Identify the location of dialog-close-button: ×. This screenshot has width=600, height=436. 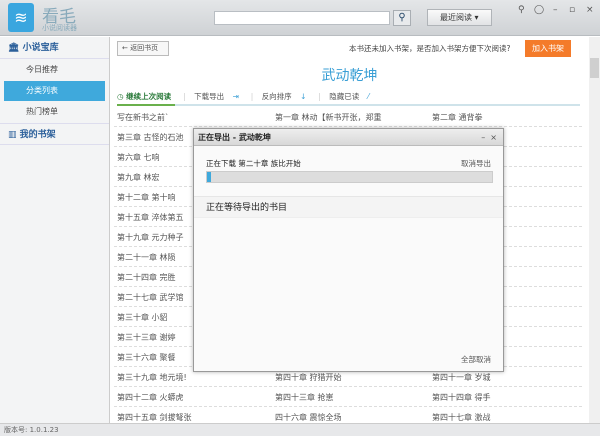
(493, 137).